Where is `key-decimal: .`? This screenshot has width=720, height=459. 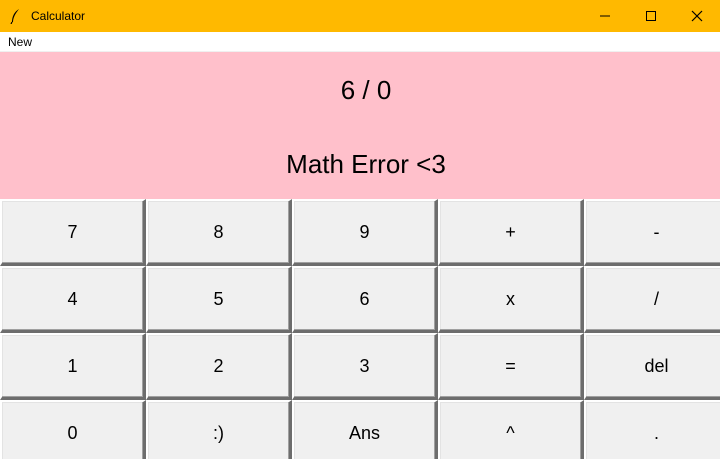
key-decimal: . is located at coordinates (652, 429).